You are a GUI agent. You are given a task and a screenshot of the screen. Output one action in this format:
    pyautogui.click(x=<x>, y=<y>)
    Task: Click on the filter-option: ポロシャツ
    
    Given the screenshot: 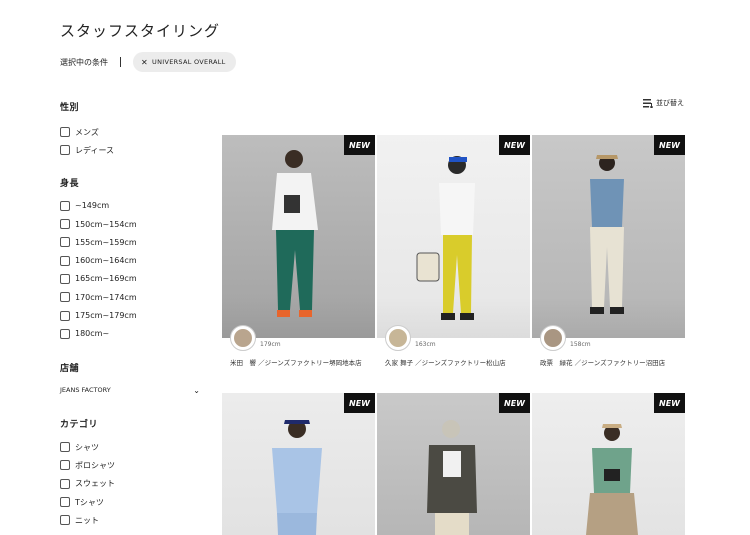 What is the action you would take?
    pyautogui.click(x=132, y=465)
    